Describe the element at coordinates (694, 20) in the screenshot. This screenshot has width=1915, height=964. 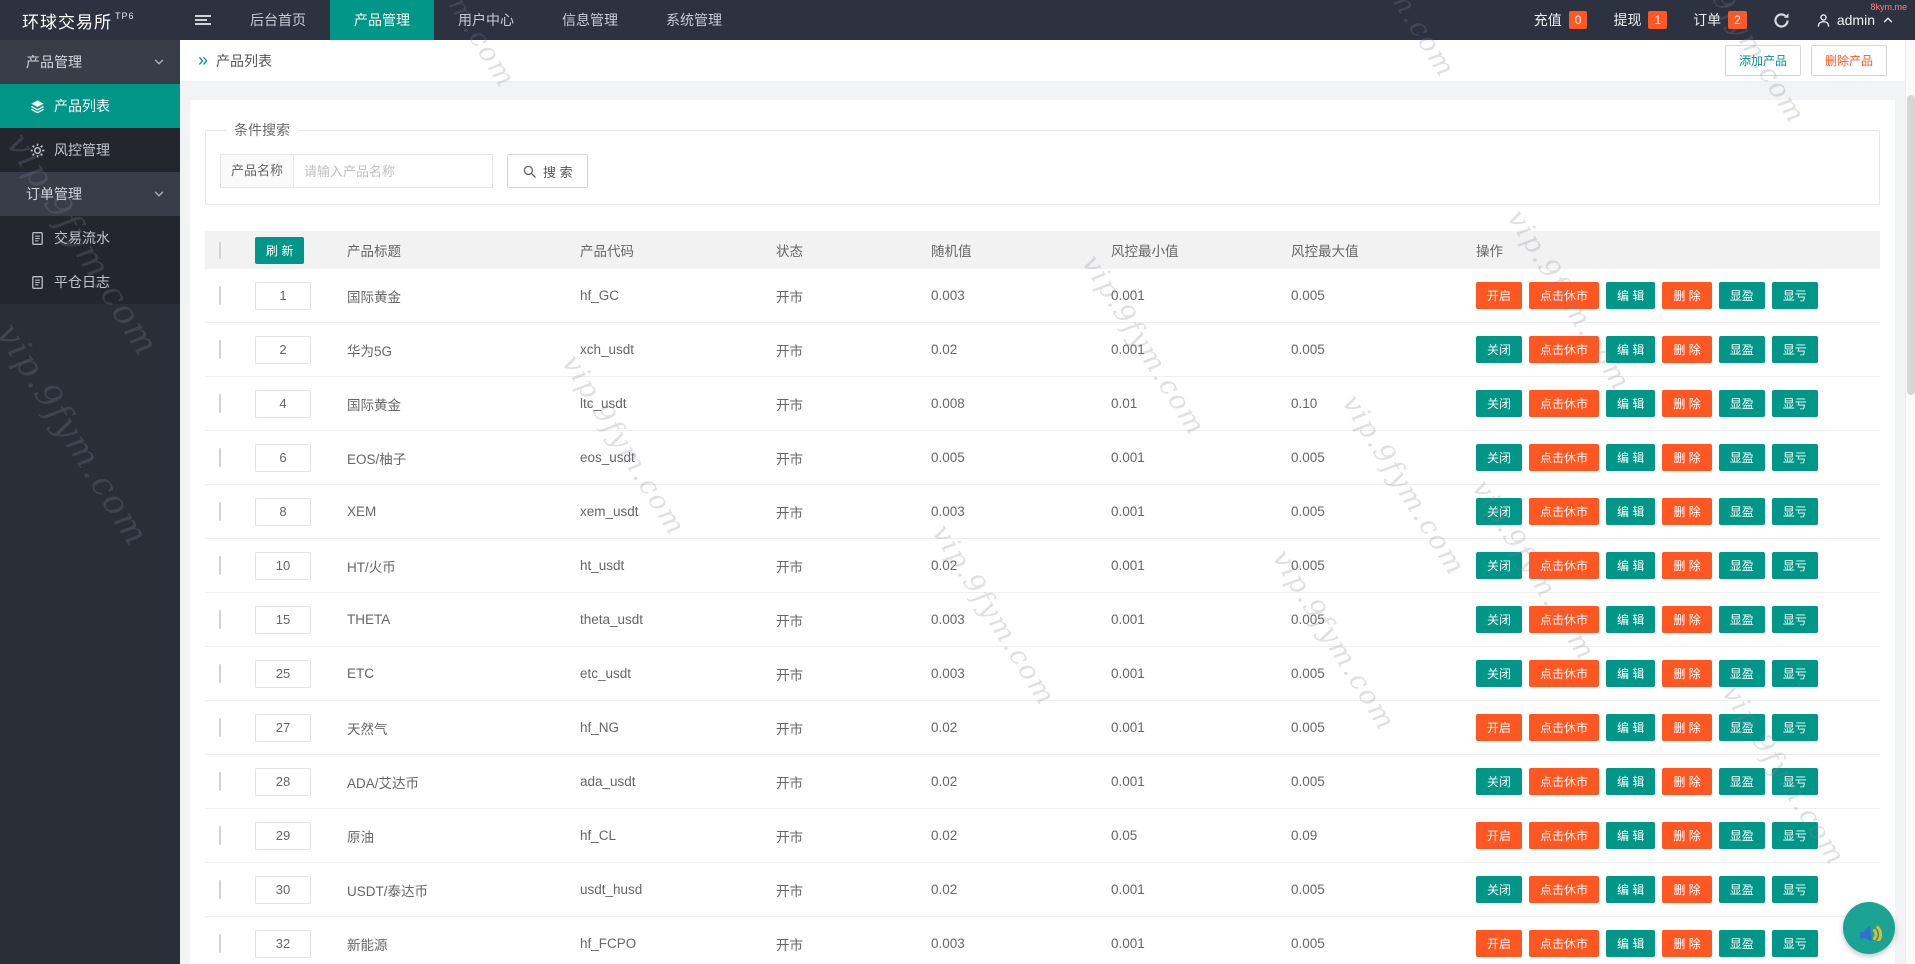
I see `nav-item-4: 系统管理` at that location.